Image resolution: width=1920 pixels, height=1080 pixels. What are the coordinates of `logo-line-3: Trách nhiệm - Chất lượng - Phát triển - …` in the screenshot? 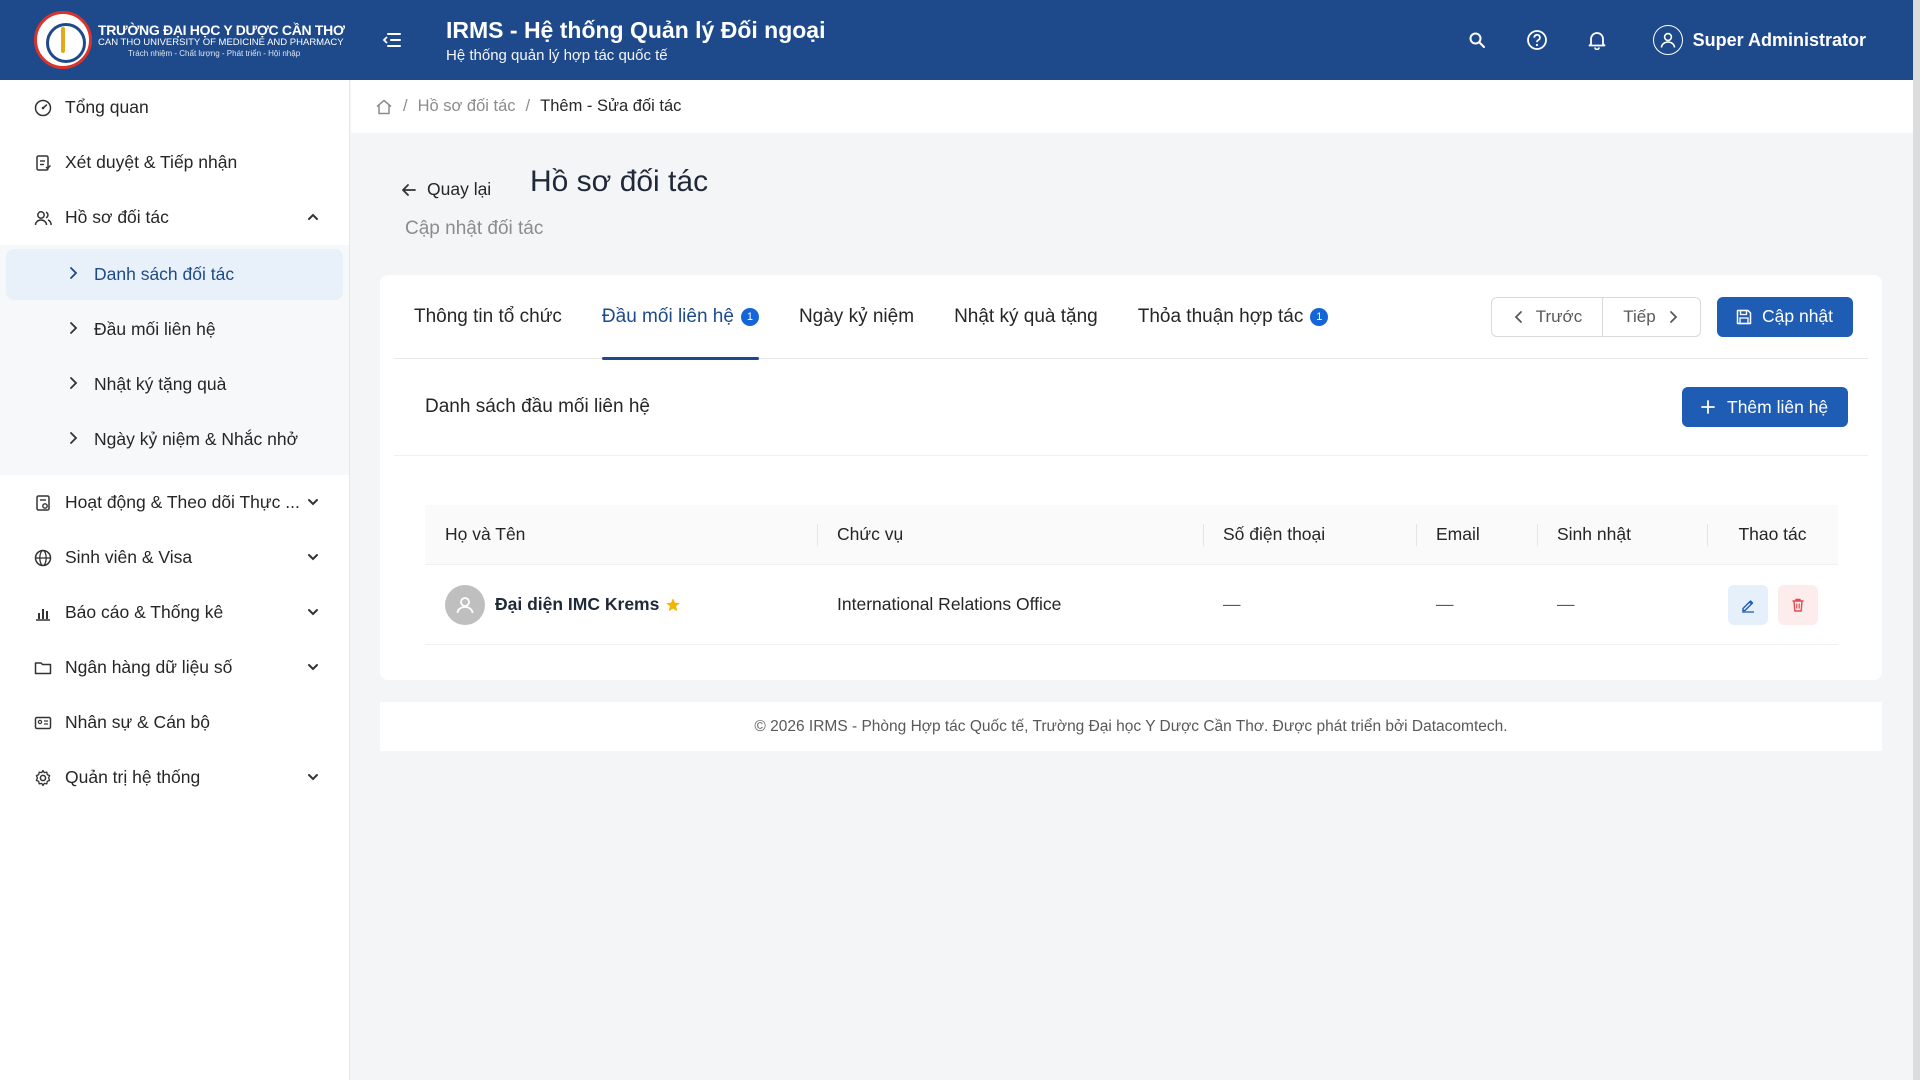 It's located at (214, 53).